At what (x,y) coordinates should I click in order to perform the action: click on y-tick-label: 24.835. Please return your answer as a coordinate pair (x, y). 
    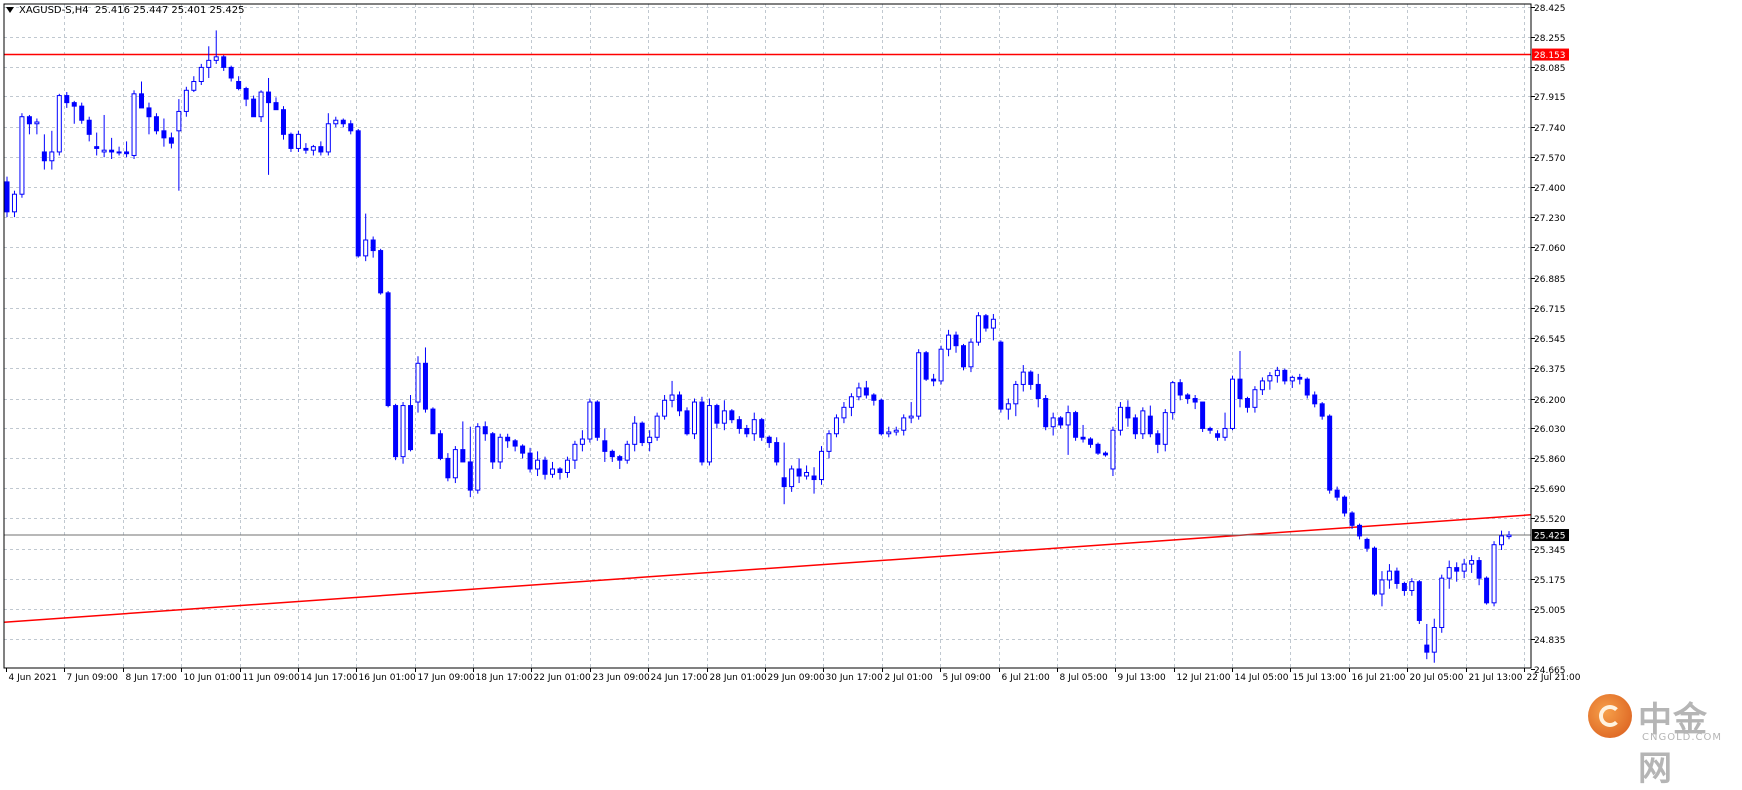
    Looking at the image, I should click on (1550, 641).